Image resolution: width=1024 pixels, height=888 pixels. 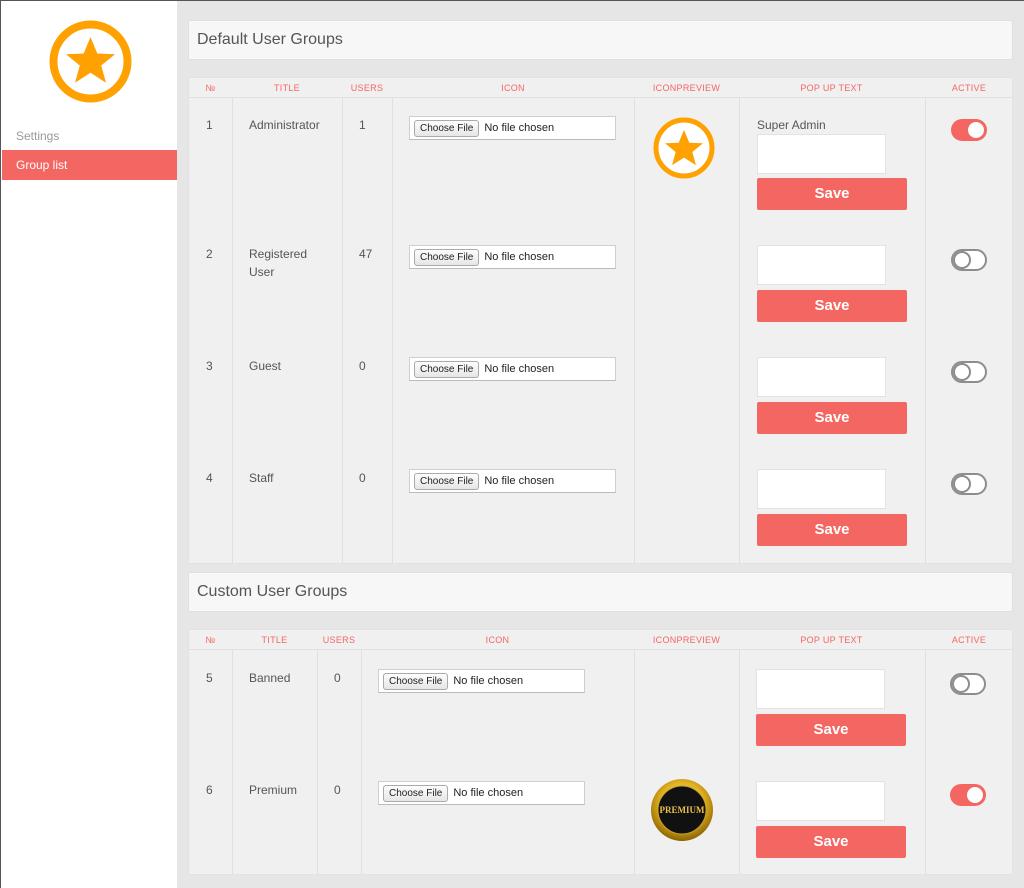 I want to click on row-number: 1, so click(x=209, y=125).